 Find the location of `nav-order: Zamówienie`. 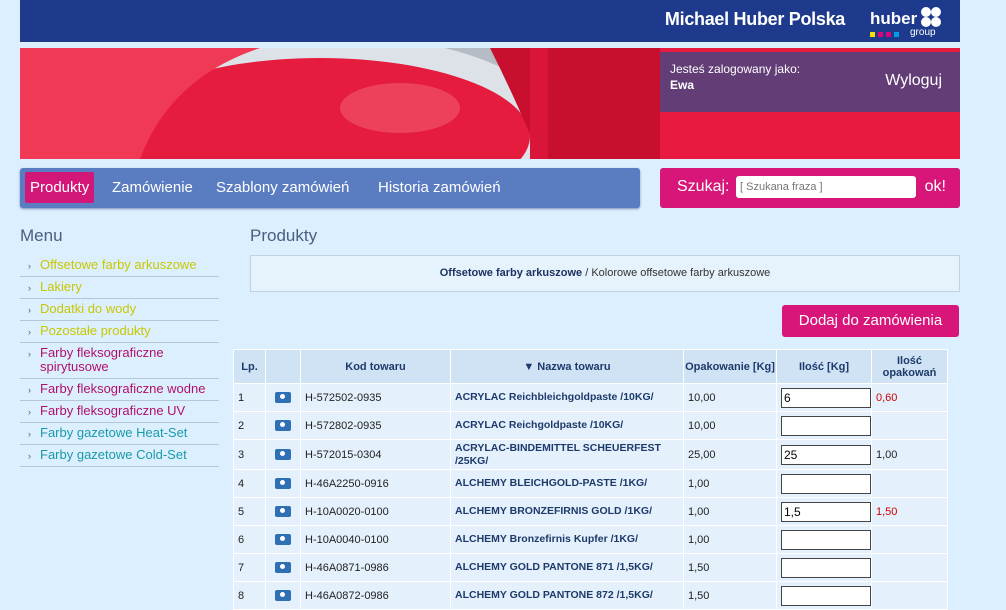

nav-order: Zamówienie is located at coordinates (152, 187).